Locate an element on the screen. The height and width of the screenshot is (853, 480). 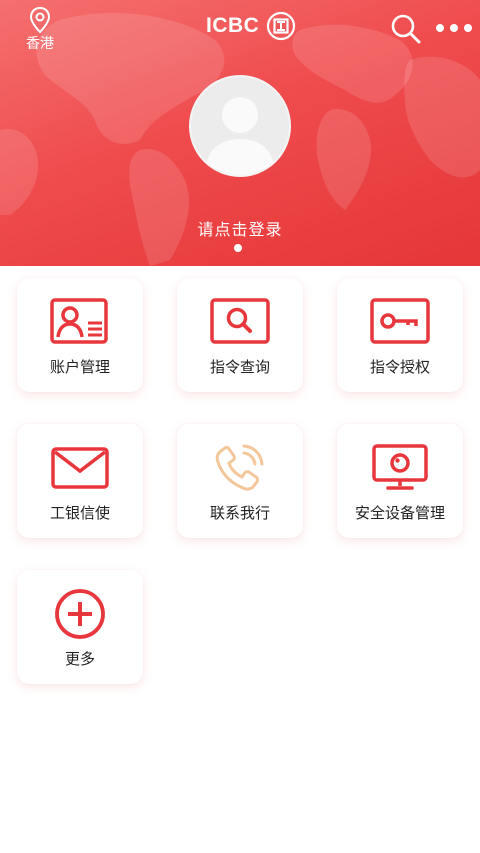
search-button is located at coordinates (406, 29).